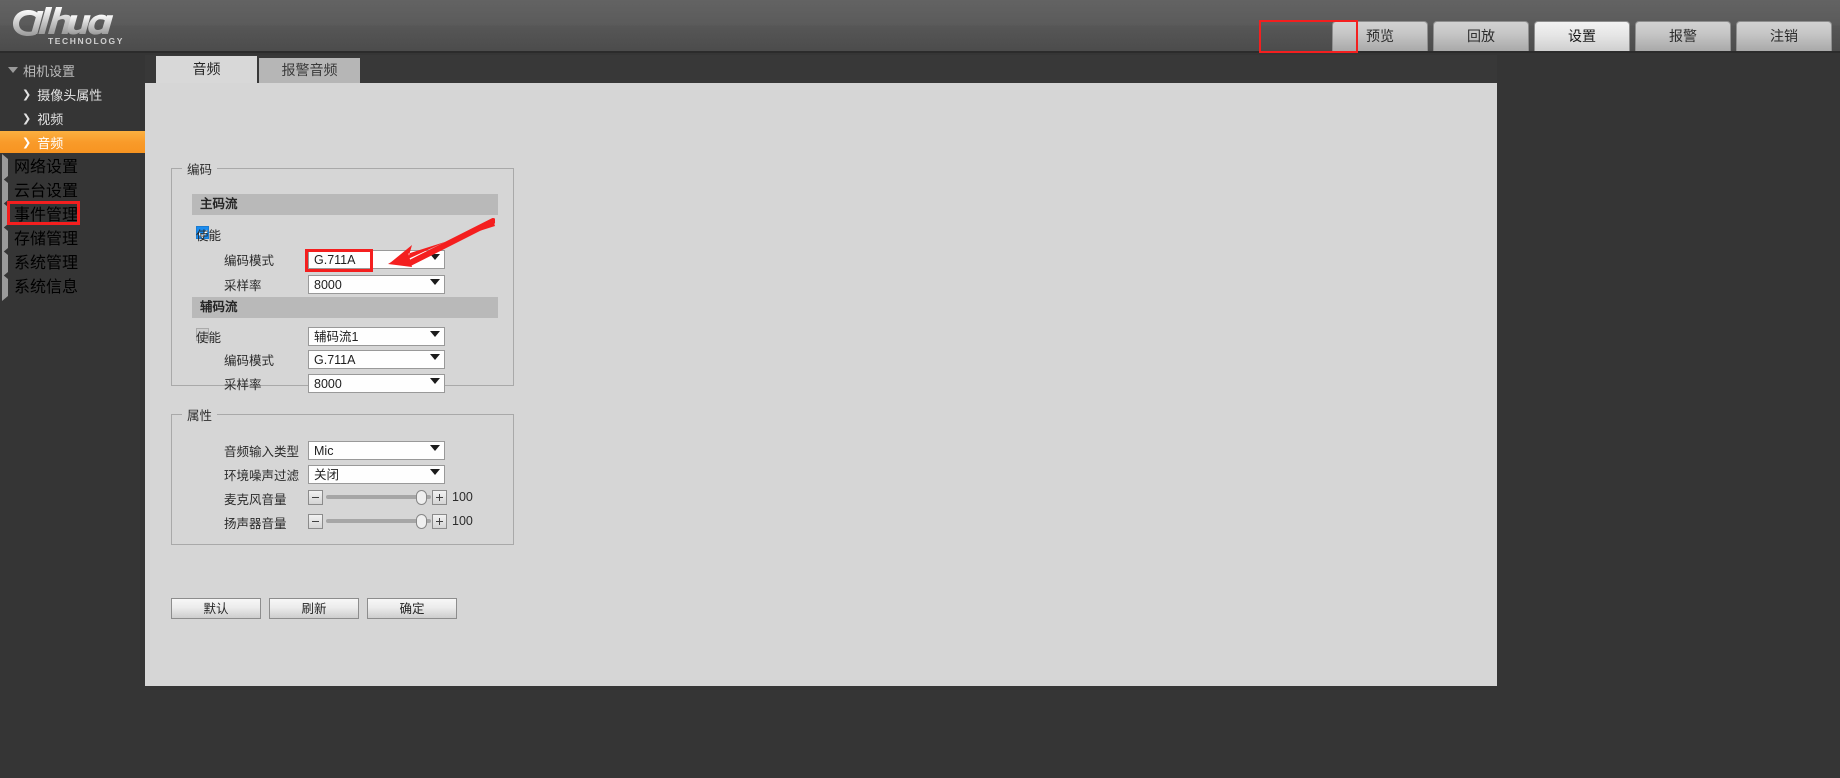 Image resolution: width=1840 pixels, height=778 pixels. What do you see at coordinates (262, 451) in the screenshot?
I see `audio-input-type-label: 音频输入类型` at bounding box center [262, 451].